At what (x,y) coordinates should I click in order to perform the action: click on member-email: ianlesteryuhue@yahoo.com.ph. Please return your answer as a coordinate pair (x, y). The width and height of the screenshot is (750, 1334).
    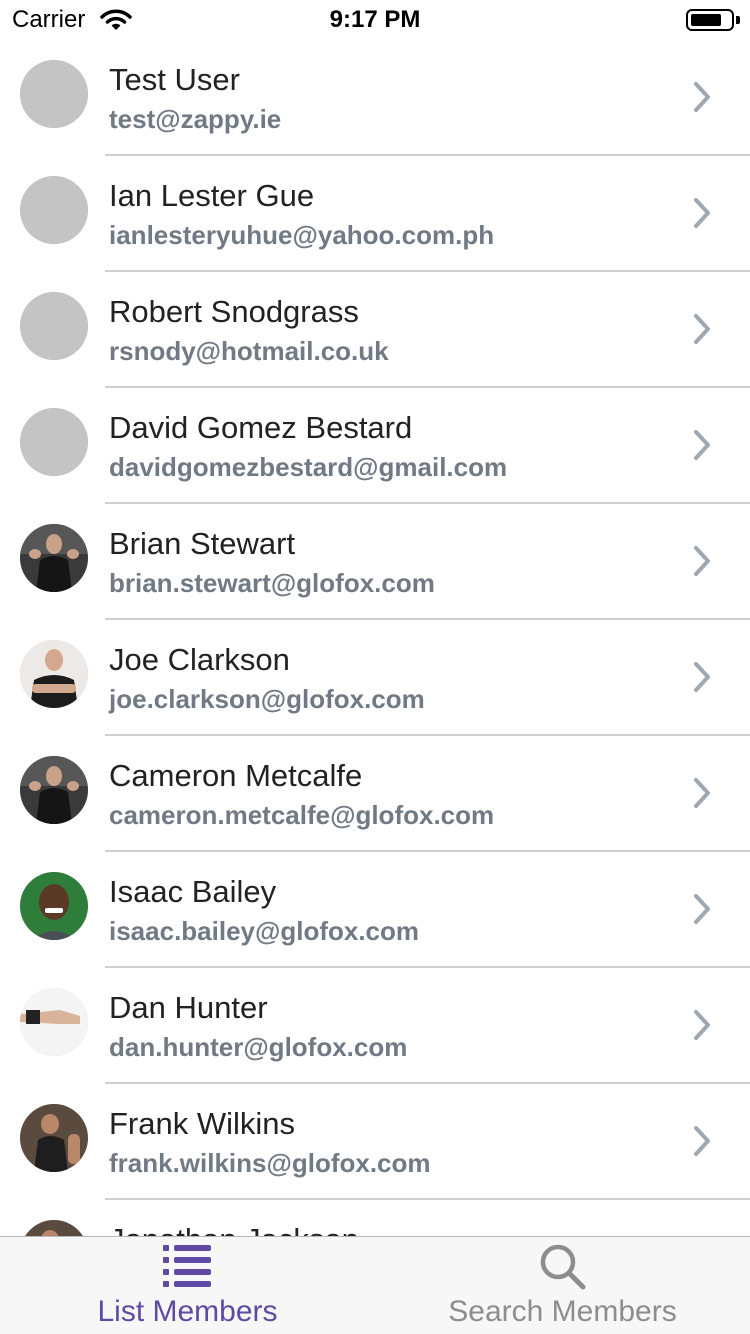
    Looking at the image, I should click on (302, 235).